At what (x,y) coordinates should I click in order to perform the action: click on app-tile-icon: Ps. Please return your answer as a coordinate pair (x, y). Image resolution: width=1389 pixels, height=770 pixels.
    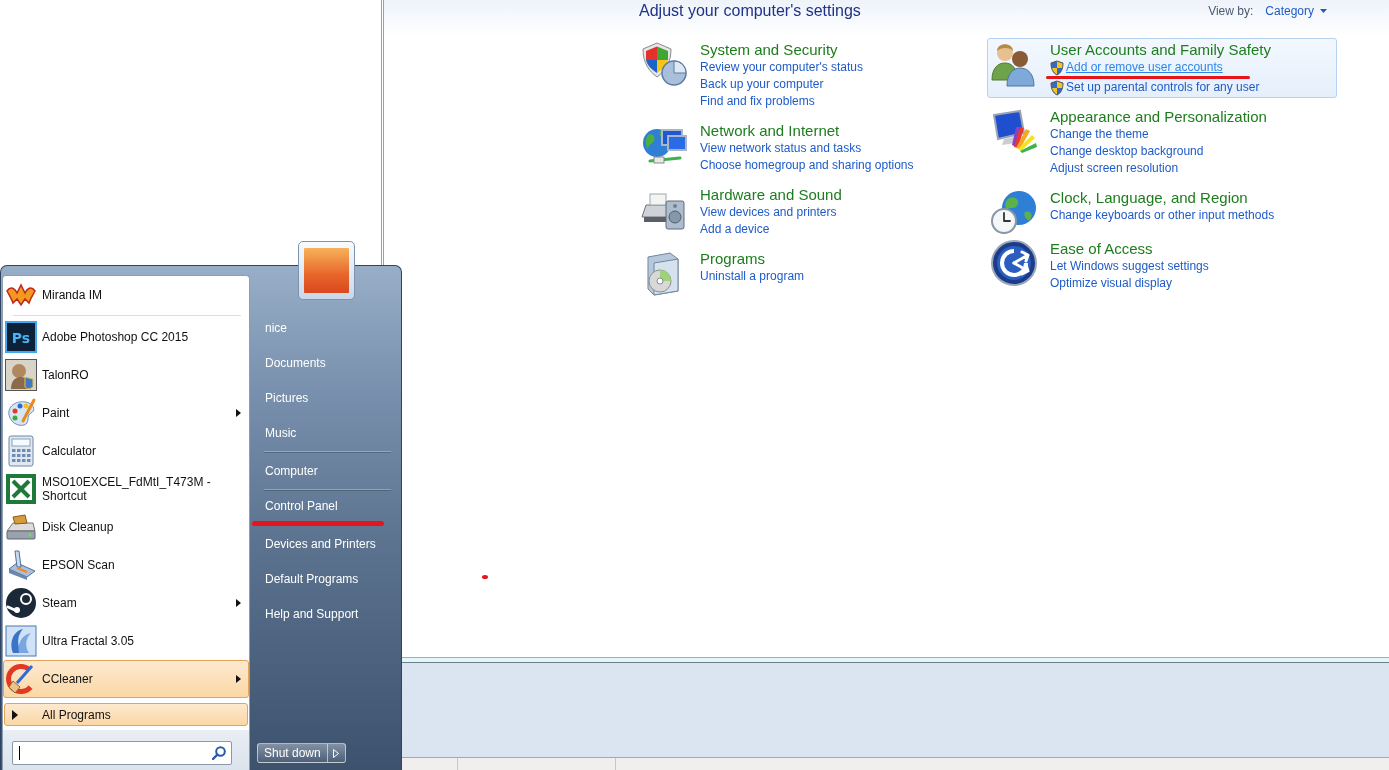
    Looking at the image, I should click on (21, 337).